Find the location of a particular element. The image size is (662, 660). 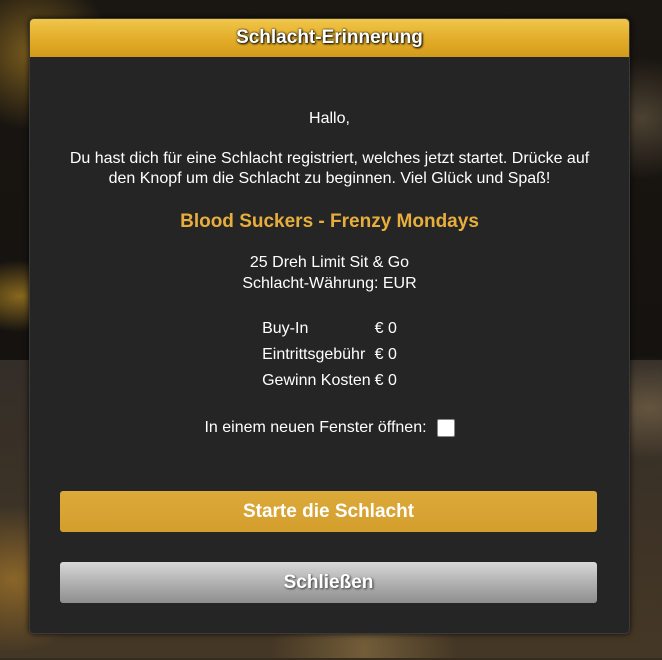

battle-currency: Schlacht-Währung: EUR is located at coordinates (329, 283).